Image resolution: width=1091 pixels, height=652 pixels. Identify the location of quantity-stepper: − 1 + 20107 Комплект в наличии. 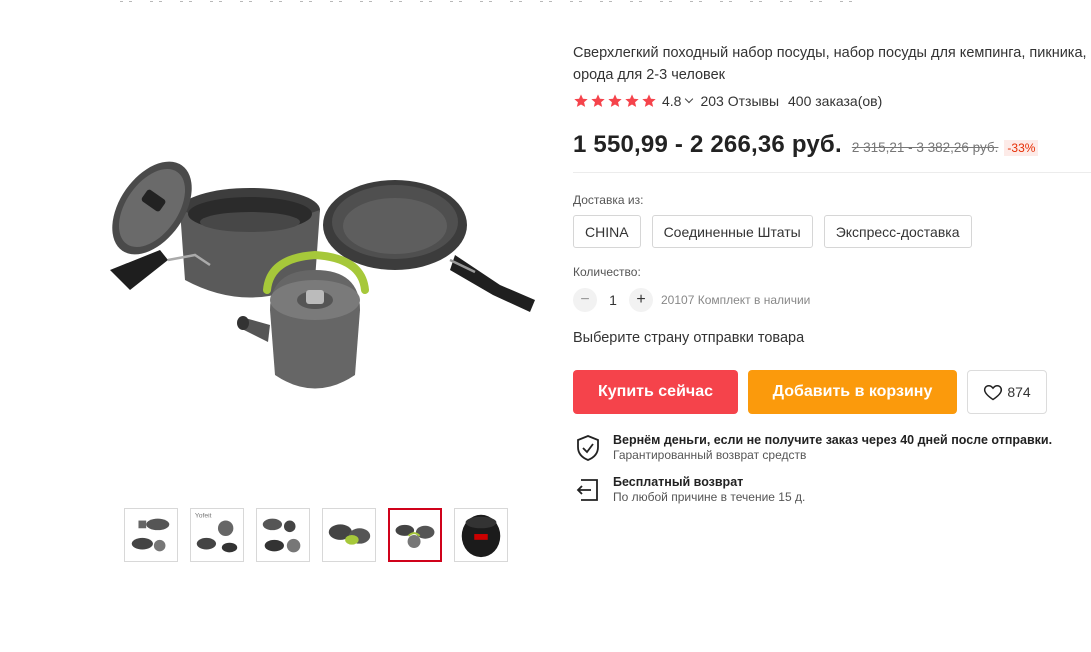
(691, 300).